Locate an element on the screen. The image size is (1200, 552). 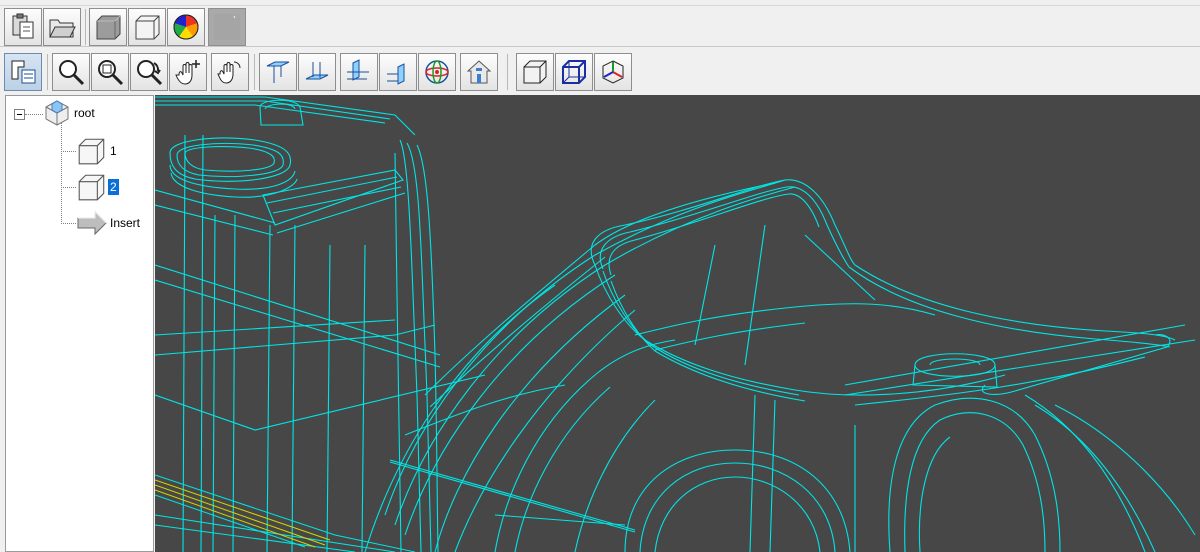
open-folder-icon is located at coordinates (62, 28).